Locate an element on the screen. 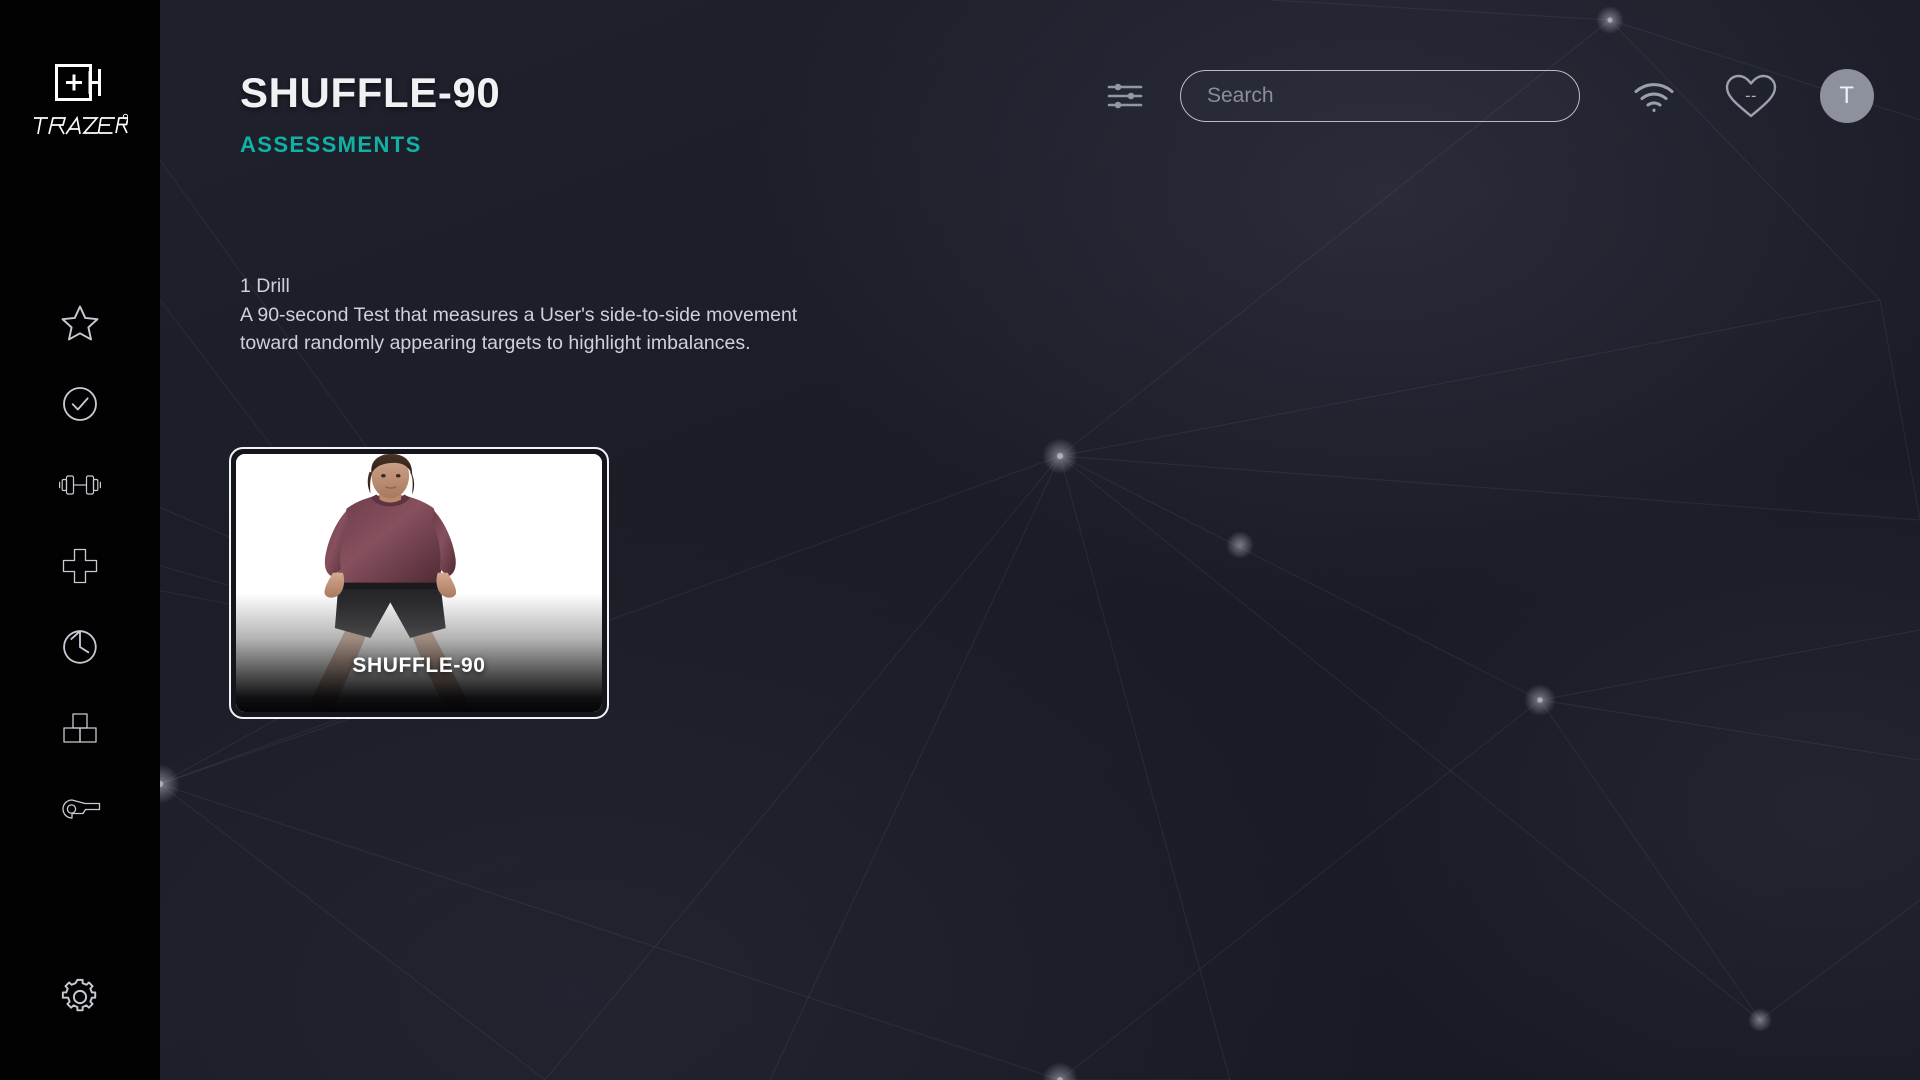  medical-cross-icon is located at coordinates (80, 566).